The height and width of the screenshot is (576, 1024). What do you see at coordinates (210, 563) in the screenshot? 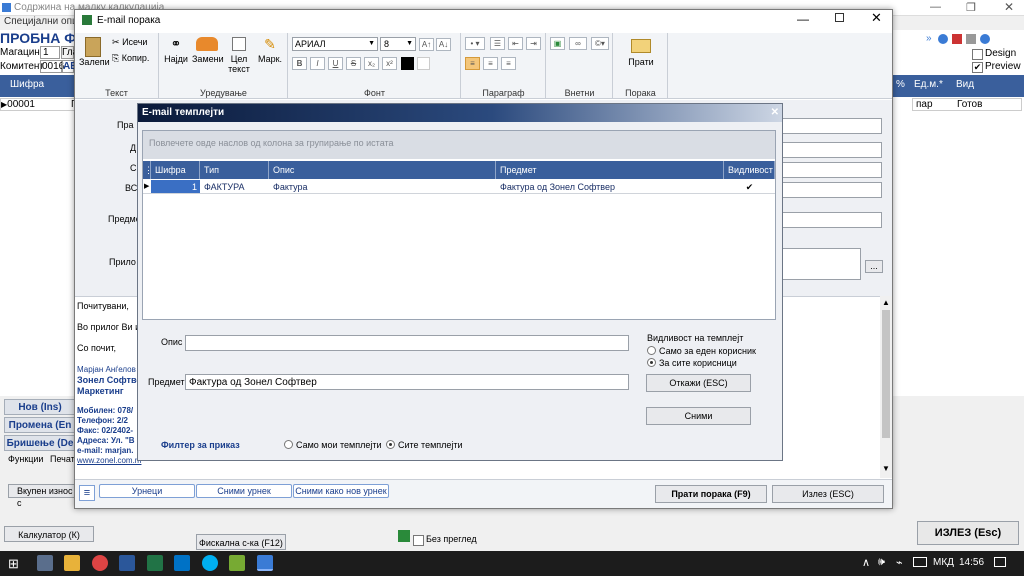
I see `skype-icon` at bounding box center [210, 563].